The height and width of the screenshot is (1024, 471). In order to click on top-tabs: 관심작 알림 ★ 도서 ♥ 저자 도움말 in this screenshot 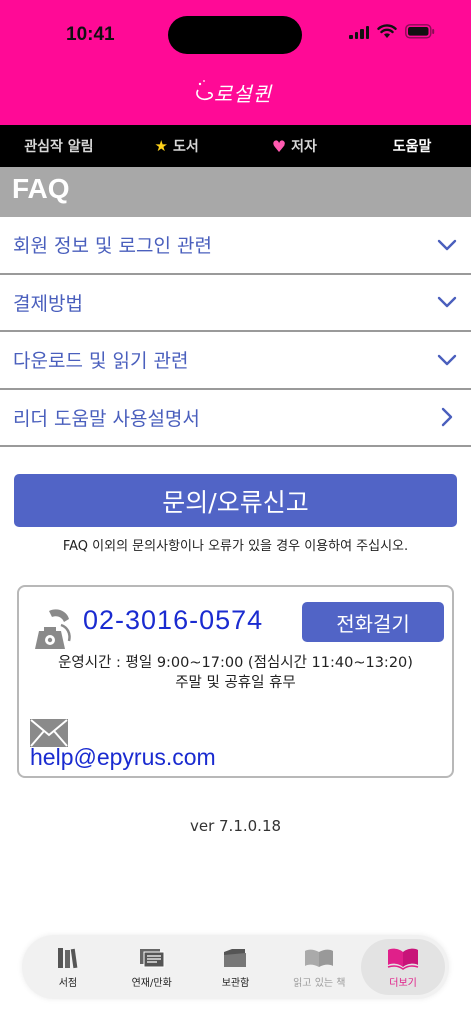, I will do `click(235, 146)`.